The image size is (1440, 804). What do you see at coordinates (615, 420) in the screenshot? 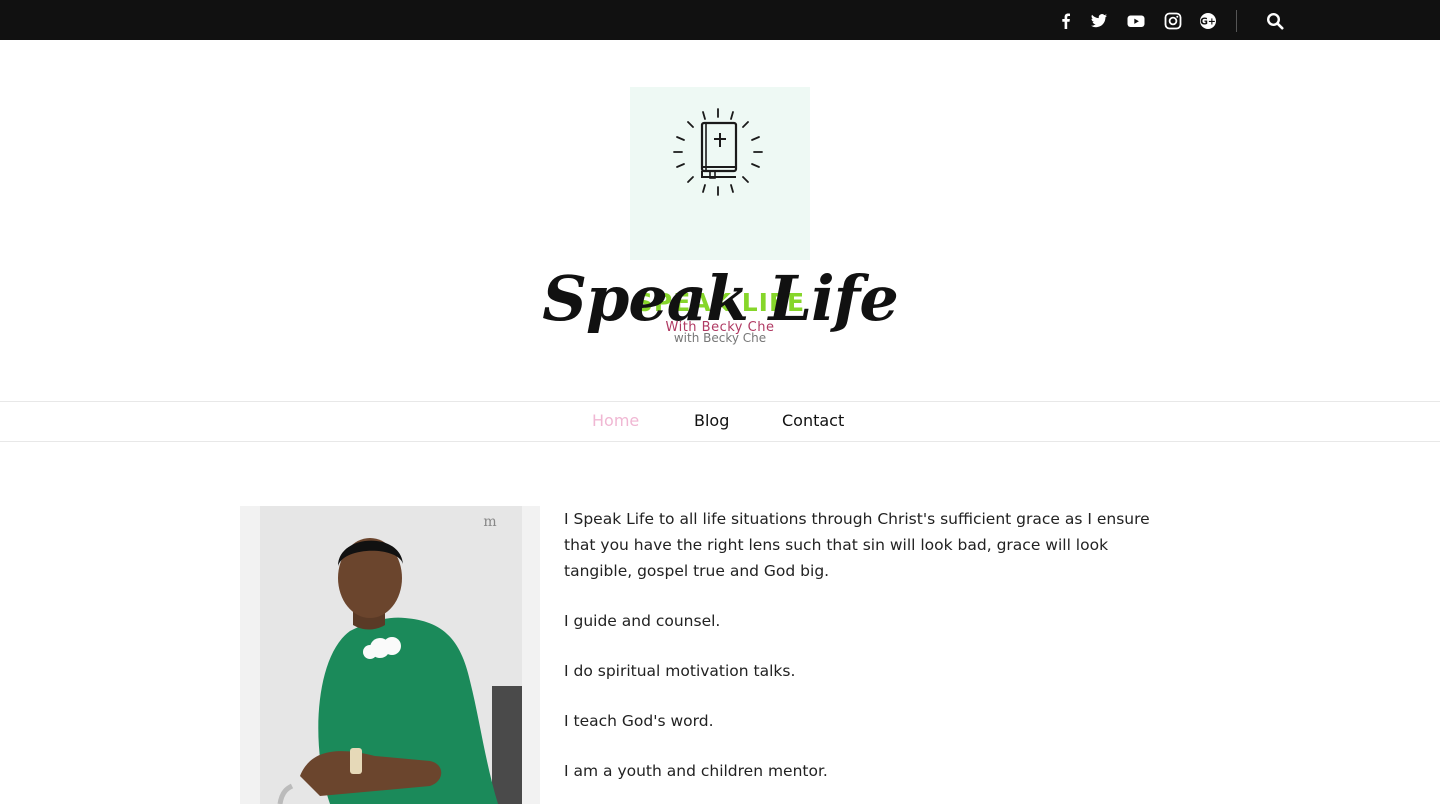
I see `nav-item-home: Home` at bounding box center [615, 420].